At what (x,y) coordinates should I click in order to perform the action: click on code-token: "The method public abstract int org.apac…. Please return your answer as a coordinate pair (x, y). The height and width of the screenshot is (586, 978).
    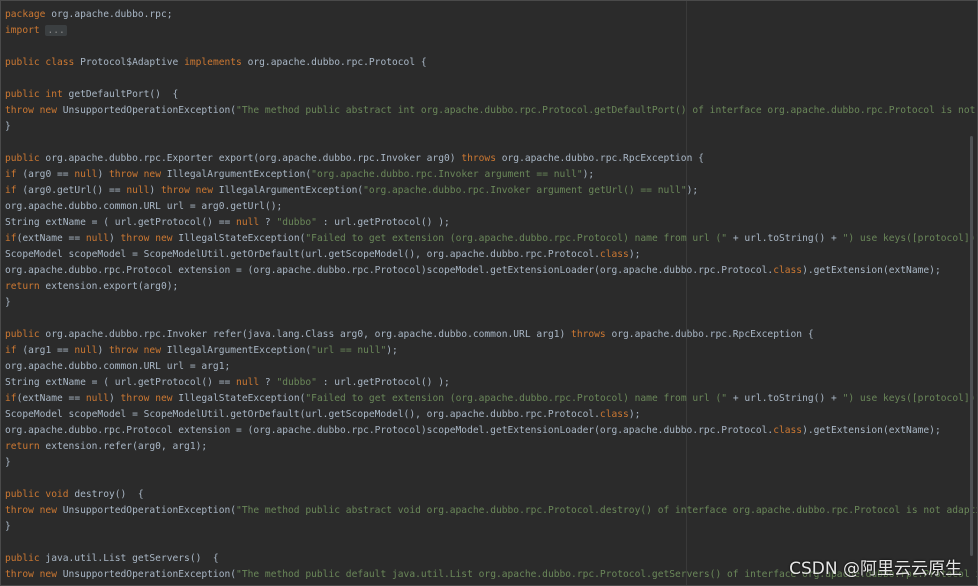
    Looking at the image, I should click on (606, 110).